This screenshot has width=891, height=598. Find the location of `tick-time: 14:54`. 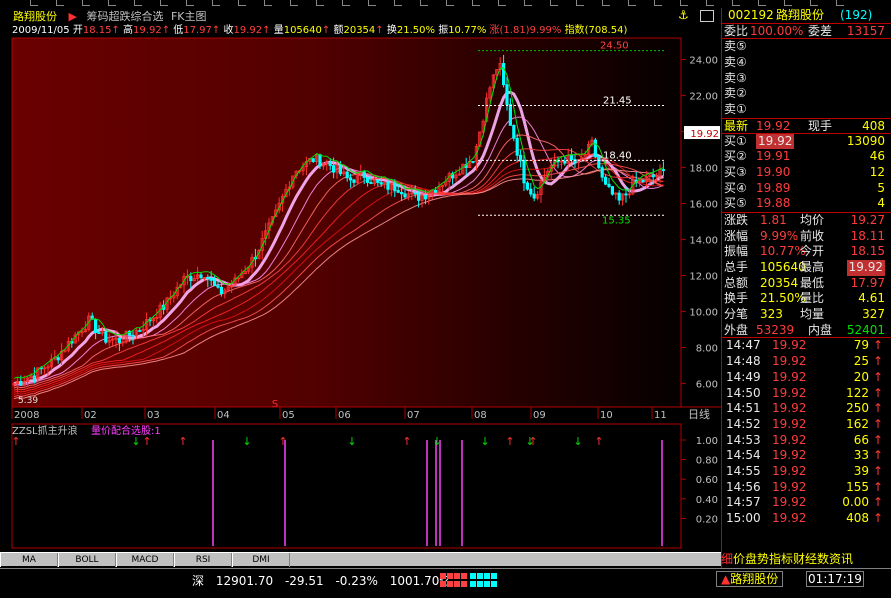

tick-time: 14:54 is located at coordinates (743, 455).